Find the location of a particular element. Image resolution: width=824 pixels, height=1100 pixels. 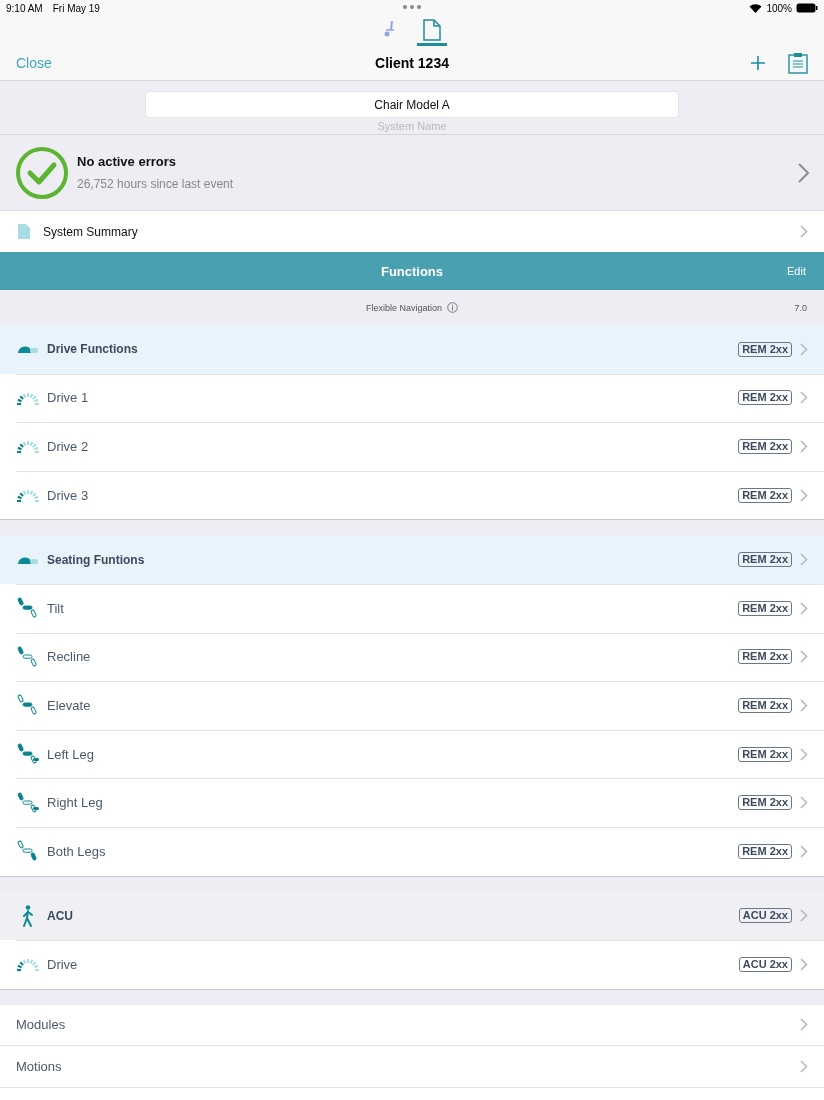

flexible-navigation-label: Flexible Navigation is located at coordinates (403, 307).